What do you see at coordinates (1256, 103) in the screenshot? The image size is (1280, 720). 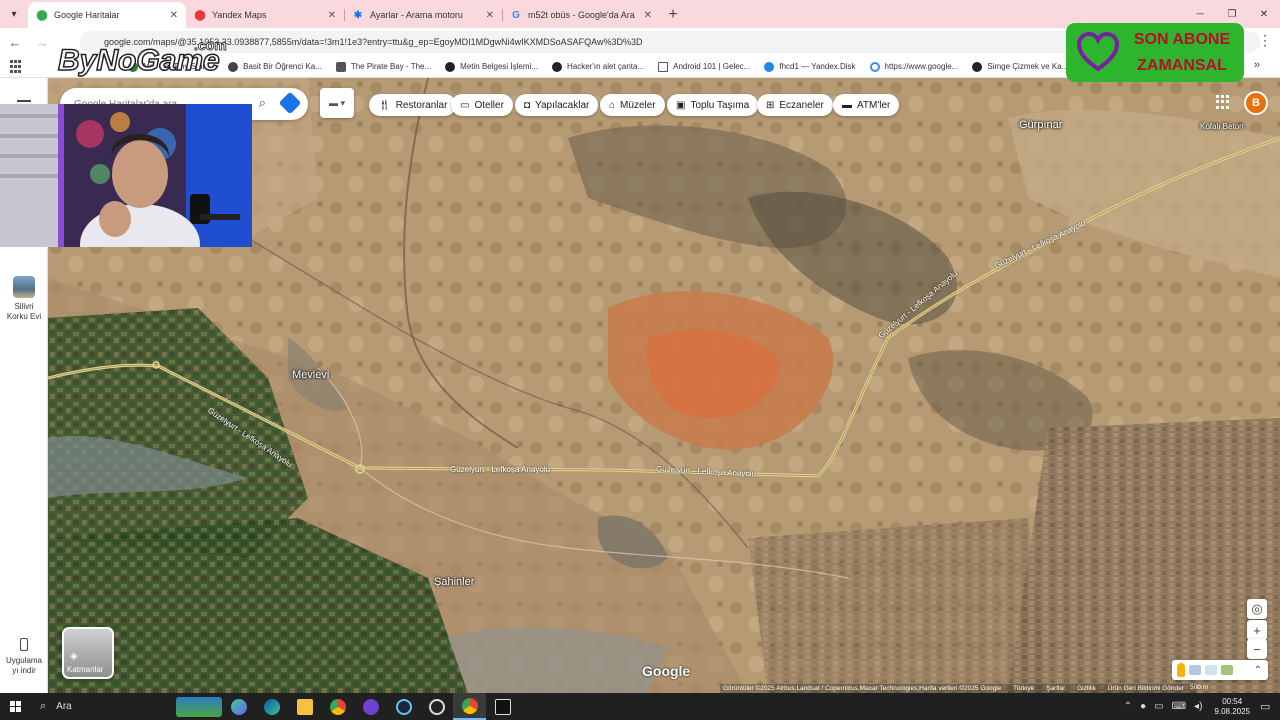 I see `account-avatar: B` at bounding box center [1256, 103].